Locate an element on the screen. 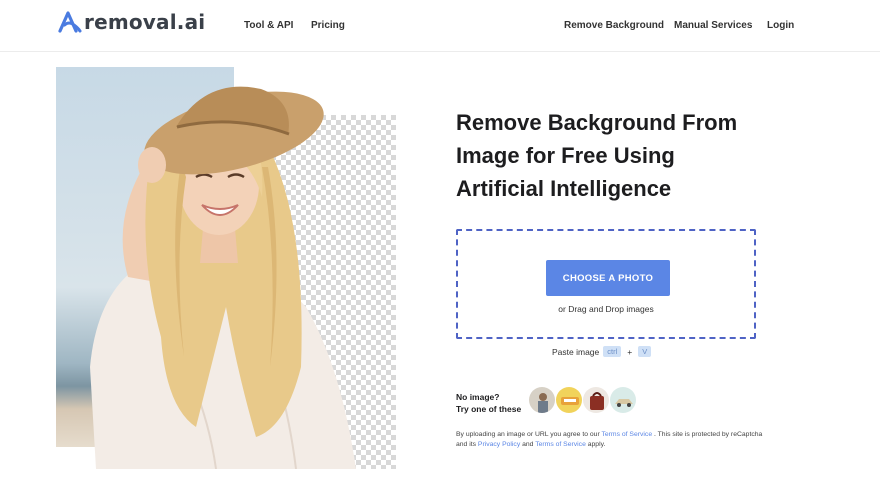  logo-text: removal.ai is located at coordinates (145, 22).